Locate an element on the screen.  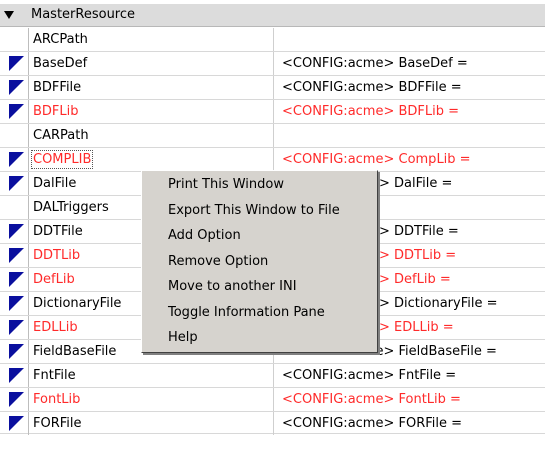
category-title: MasterResource is located at coordinates (83, 14).